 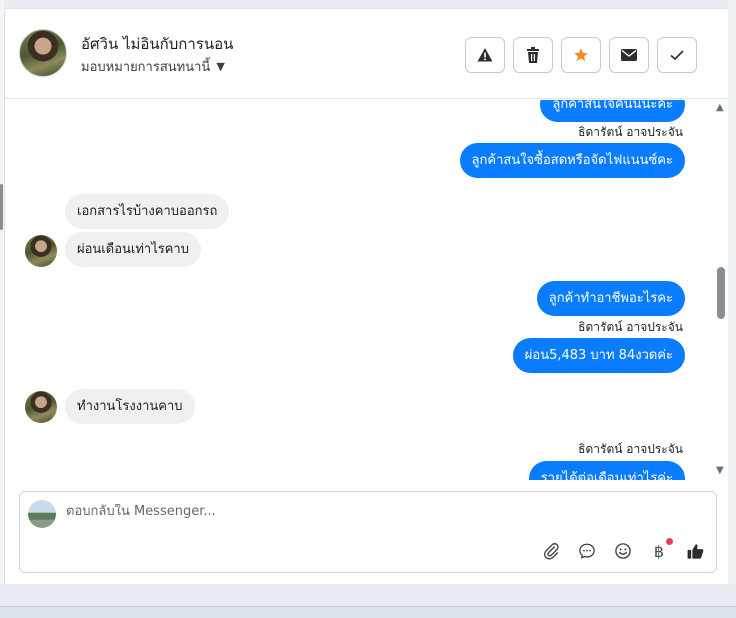 I want to click on trash-icon, so click(x=533, y=55).